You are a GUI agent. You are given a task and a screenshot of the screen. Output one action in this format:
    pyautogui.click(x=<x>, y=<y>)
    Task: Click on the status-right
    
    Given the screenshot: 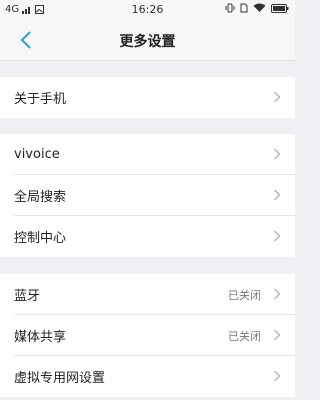 What is the action you would take?
    pyautogui.click(x=257, y=8)
    